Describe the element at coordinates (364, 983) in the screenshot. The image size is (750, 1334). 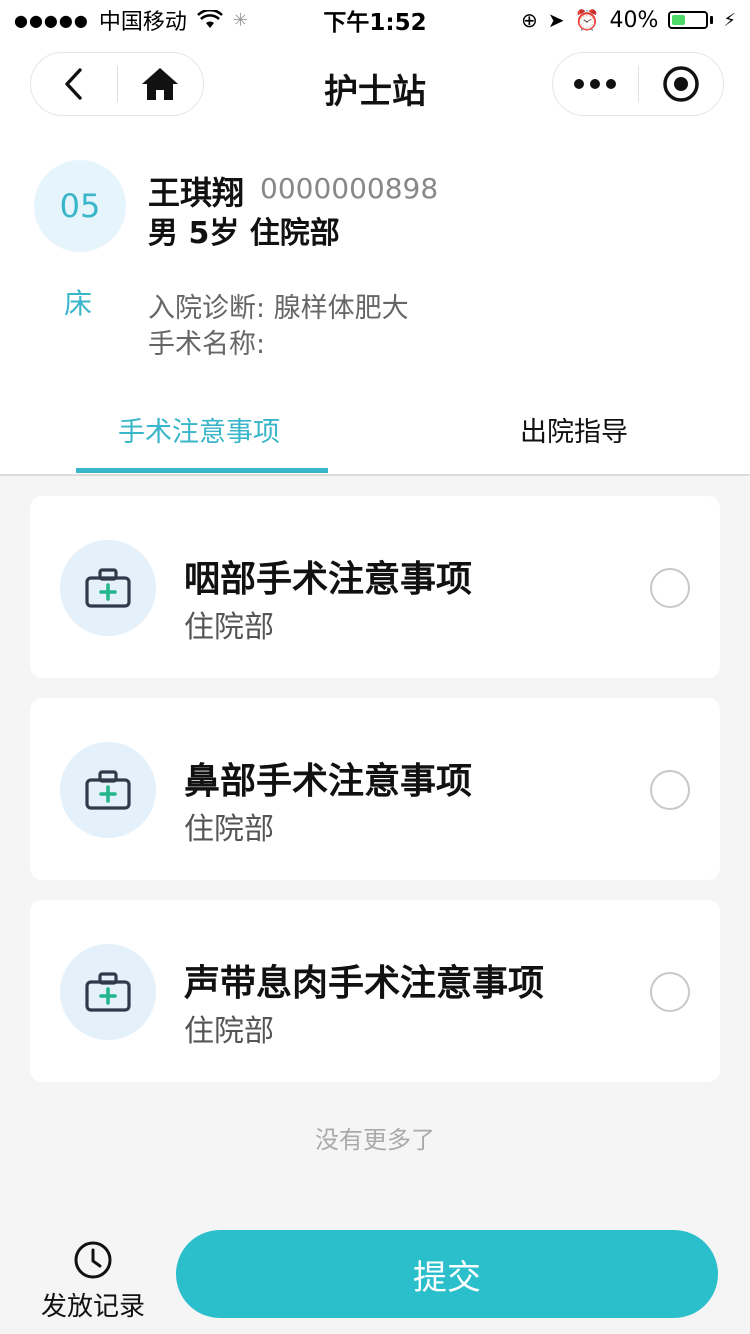
I see `item-title: 声带息肉手术注意事项` at that location.